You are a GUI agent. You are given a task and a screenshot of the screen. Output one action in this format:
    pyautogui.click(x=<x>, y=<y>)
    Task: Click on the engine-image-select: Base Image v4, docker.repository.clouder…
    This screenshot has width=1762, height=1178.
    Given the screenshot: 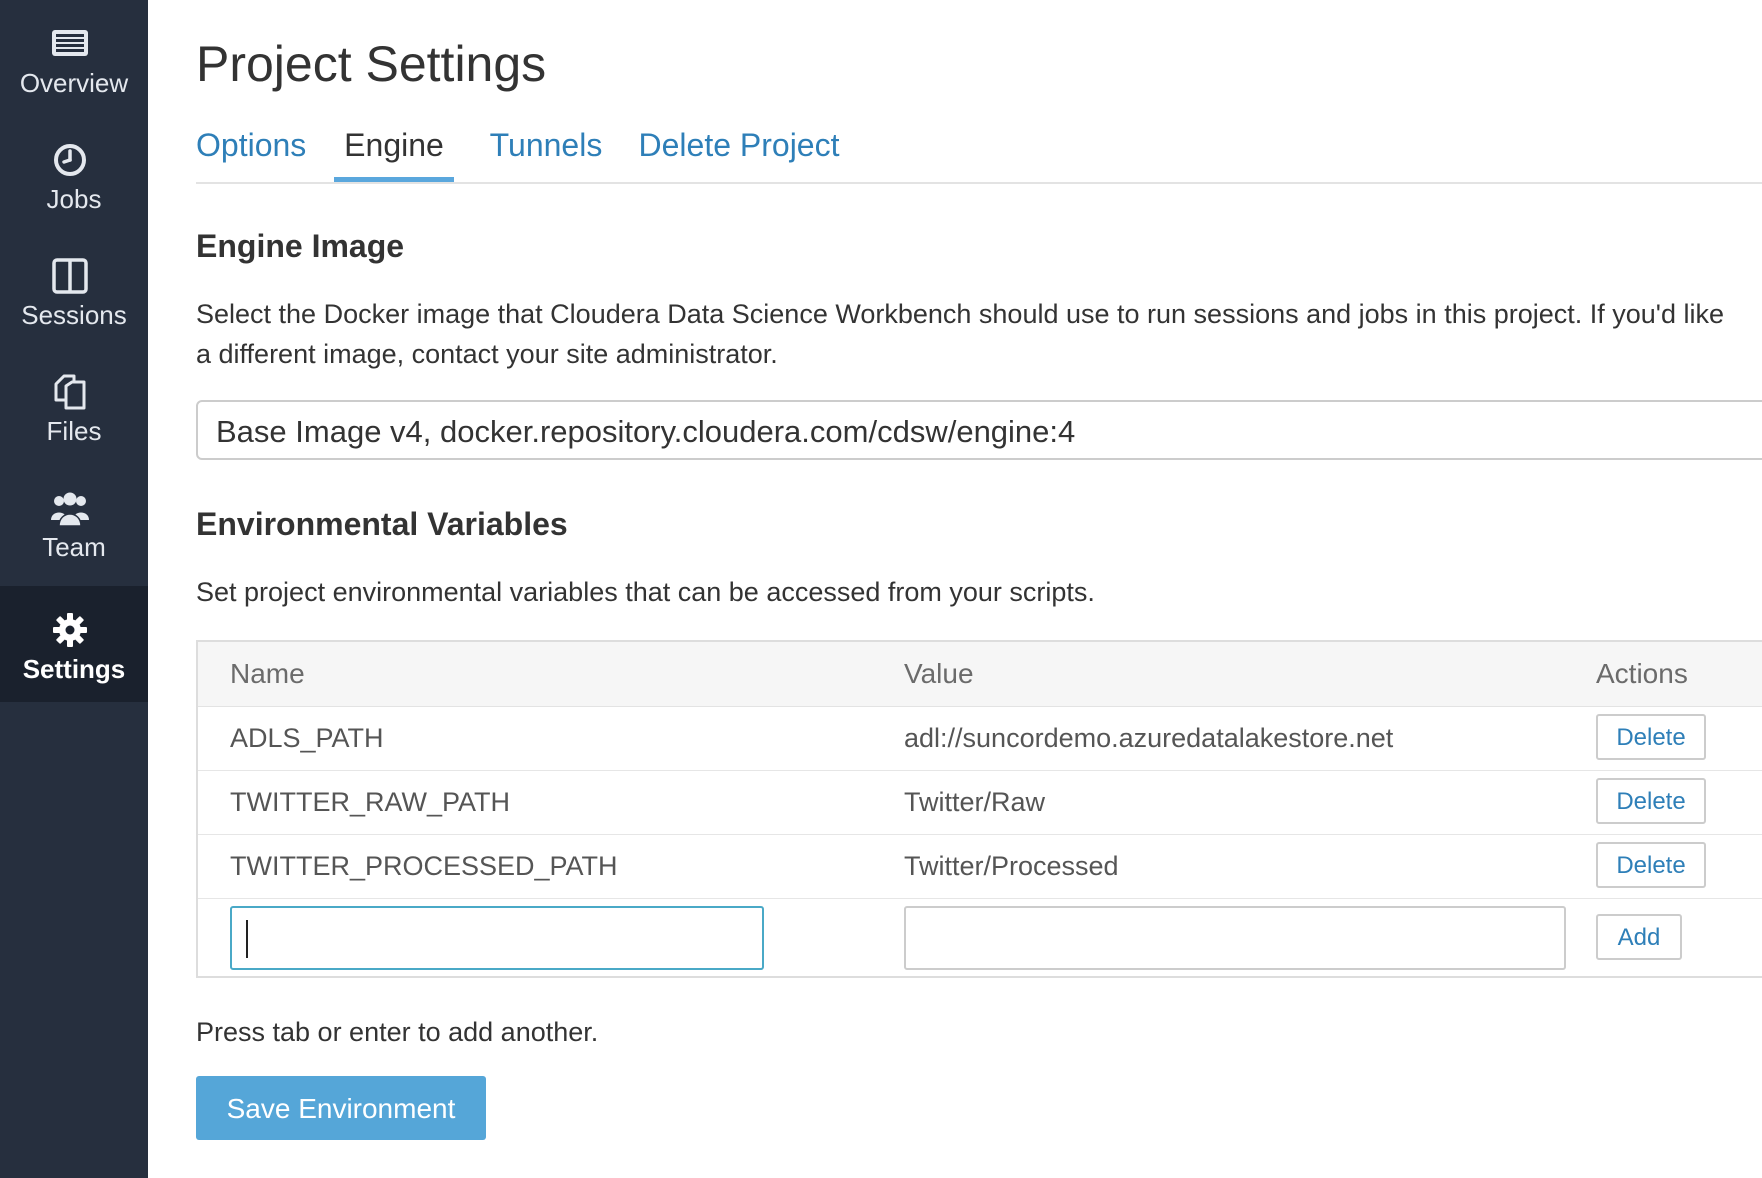 What is the action you would take?
    pyautogui.click(x=979, y=430)
    